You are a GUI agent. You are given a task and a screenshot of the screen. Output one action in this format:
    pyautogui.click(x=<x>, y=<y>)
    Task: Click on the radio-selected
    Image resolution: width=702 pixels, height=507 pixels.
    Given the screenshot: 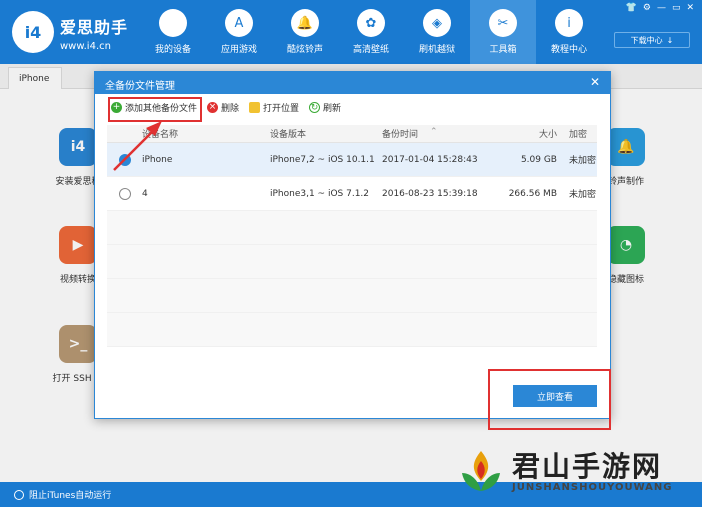 What is the action you would take?
    pyautogui.click(x=125, y=159)
    